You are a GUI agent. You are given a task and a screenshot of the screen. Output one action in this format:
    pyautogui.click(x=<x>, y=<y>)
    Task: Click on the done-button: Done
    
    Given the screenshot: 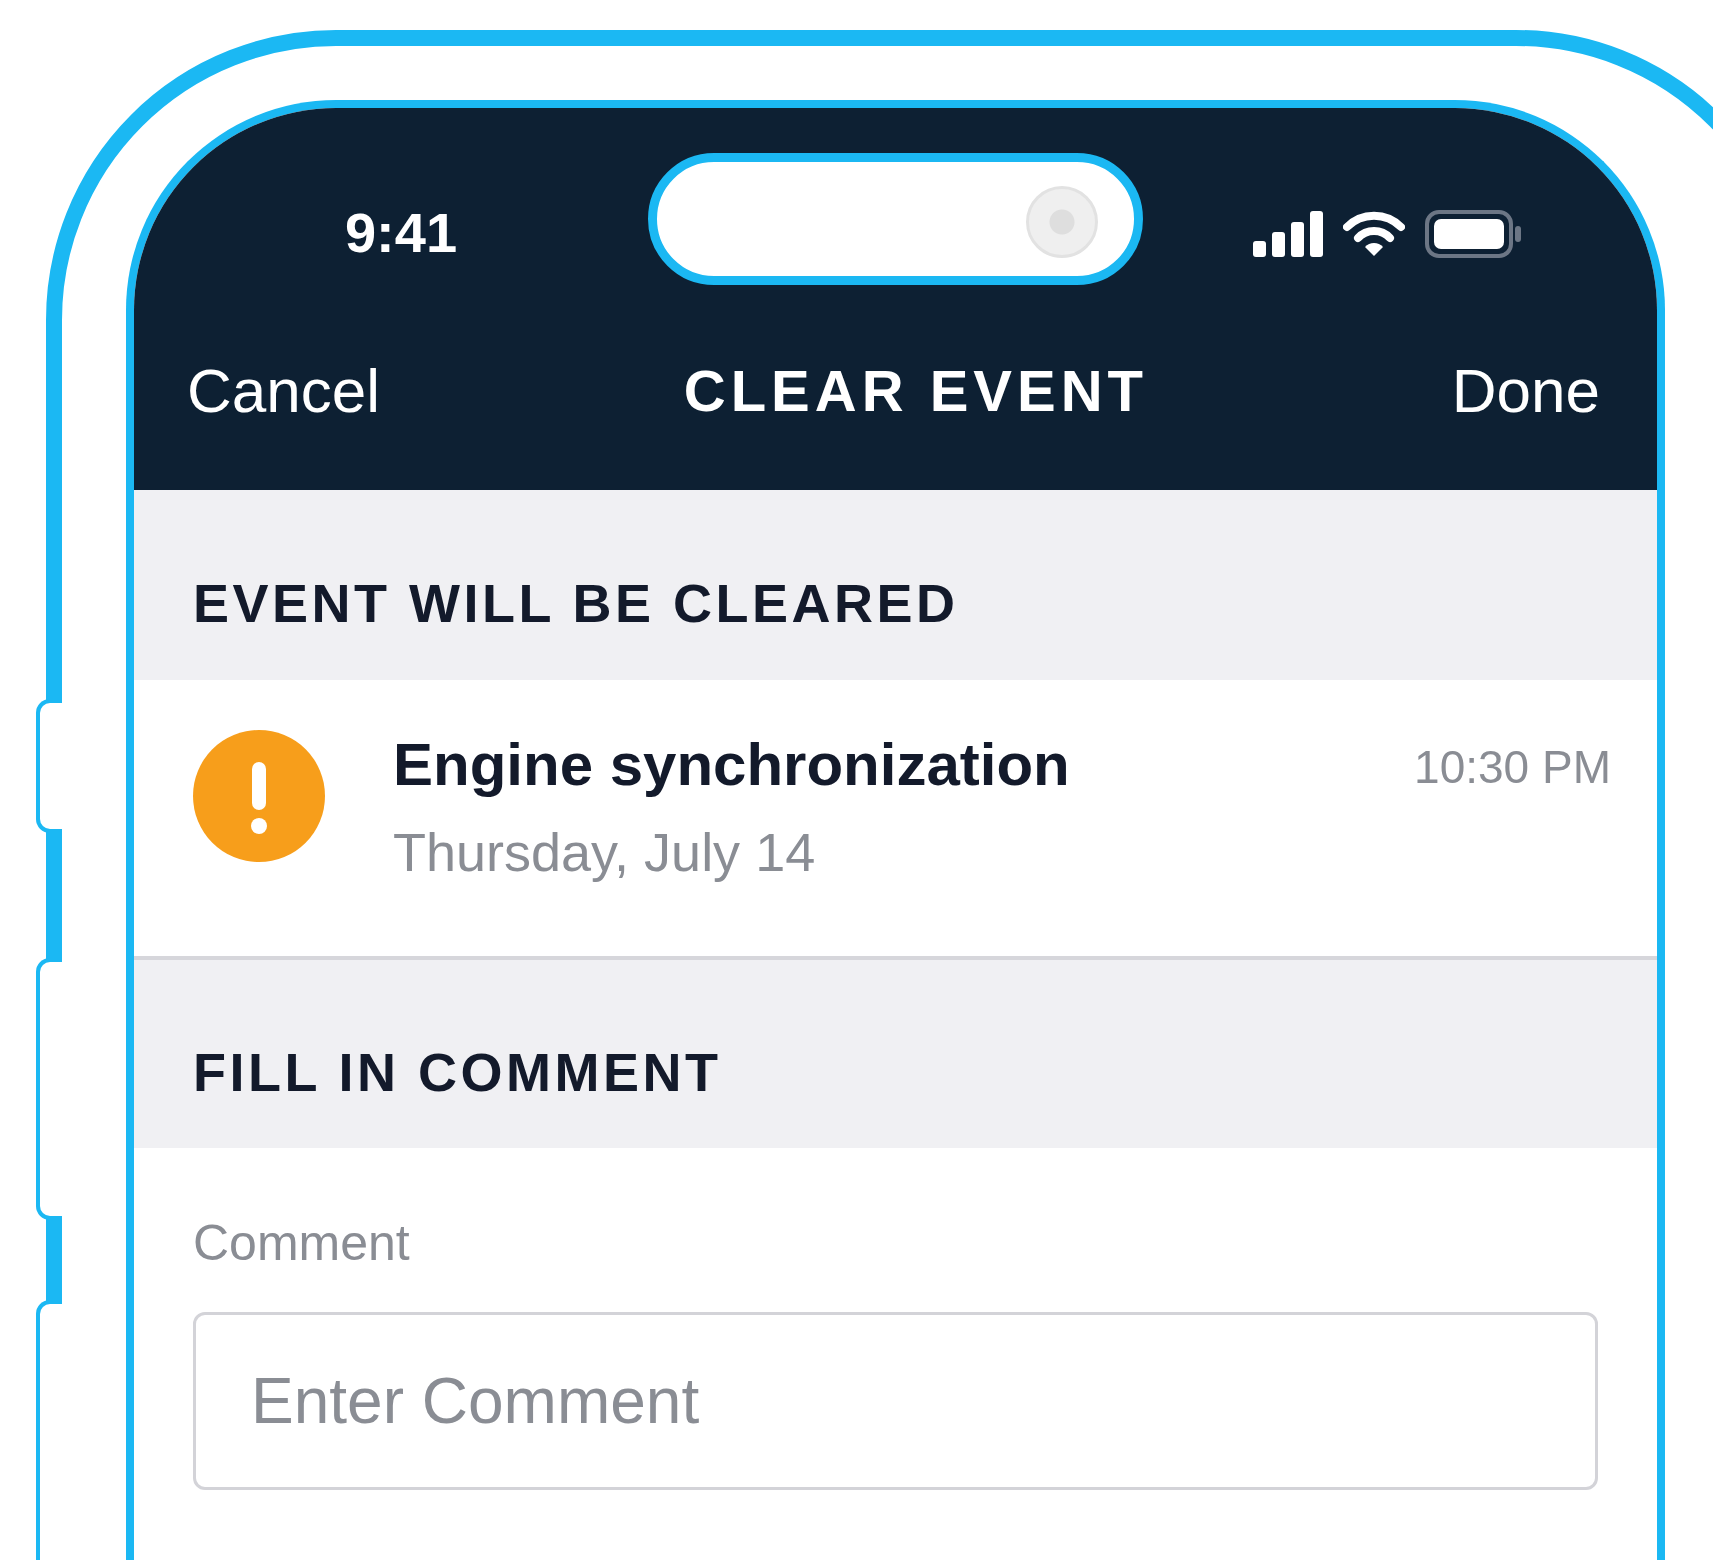 What is the action you would take?
    pyautogui.click(x=1525, y=390)
    